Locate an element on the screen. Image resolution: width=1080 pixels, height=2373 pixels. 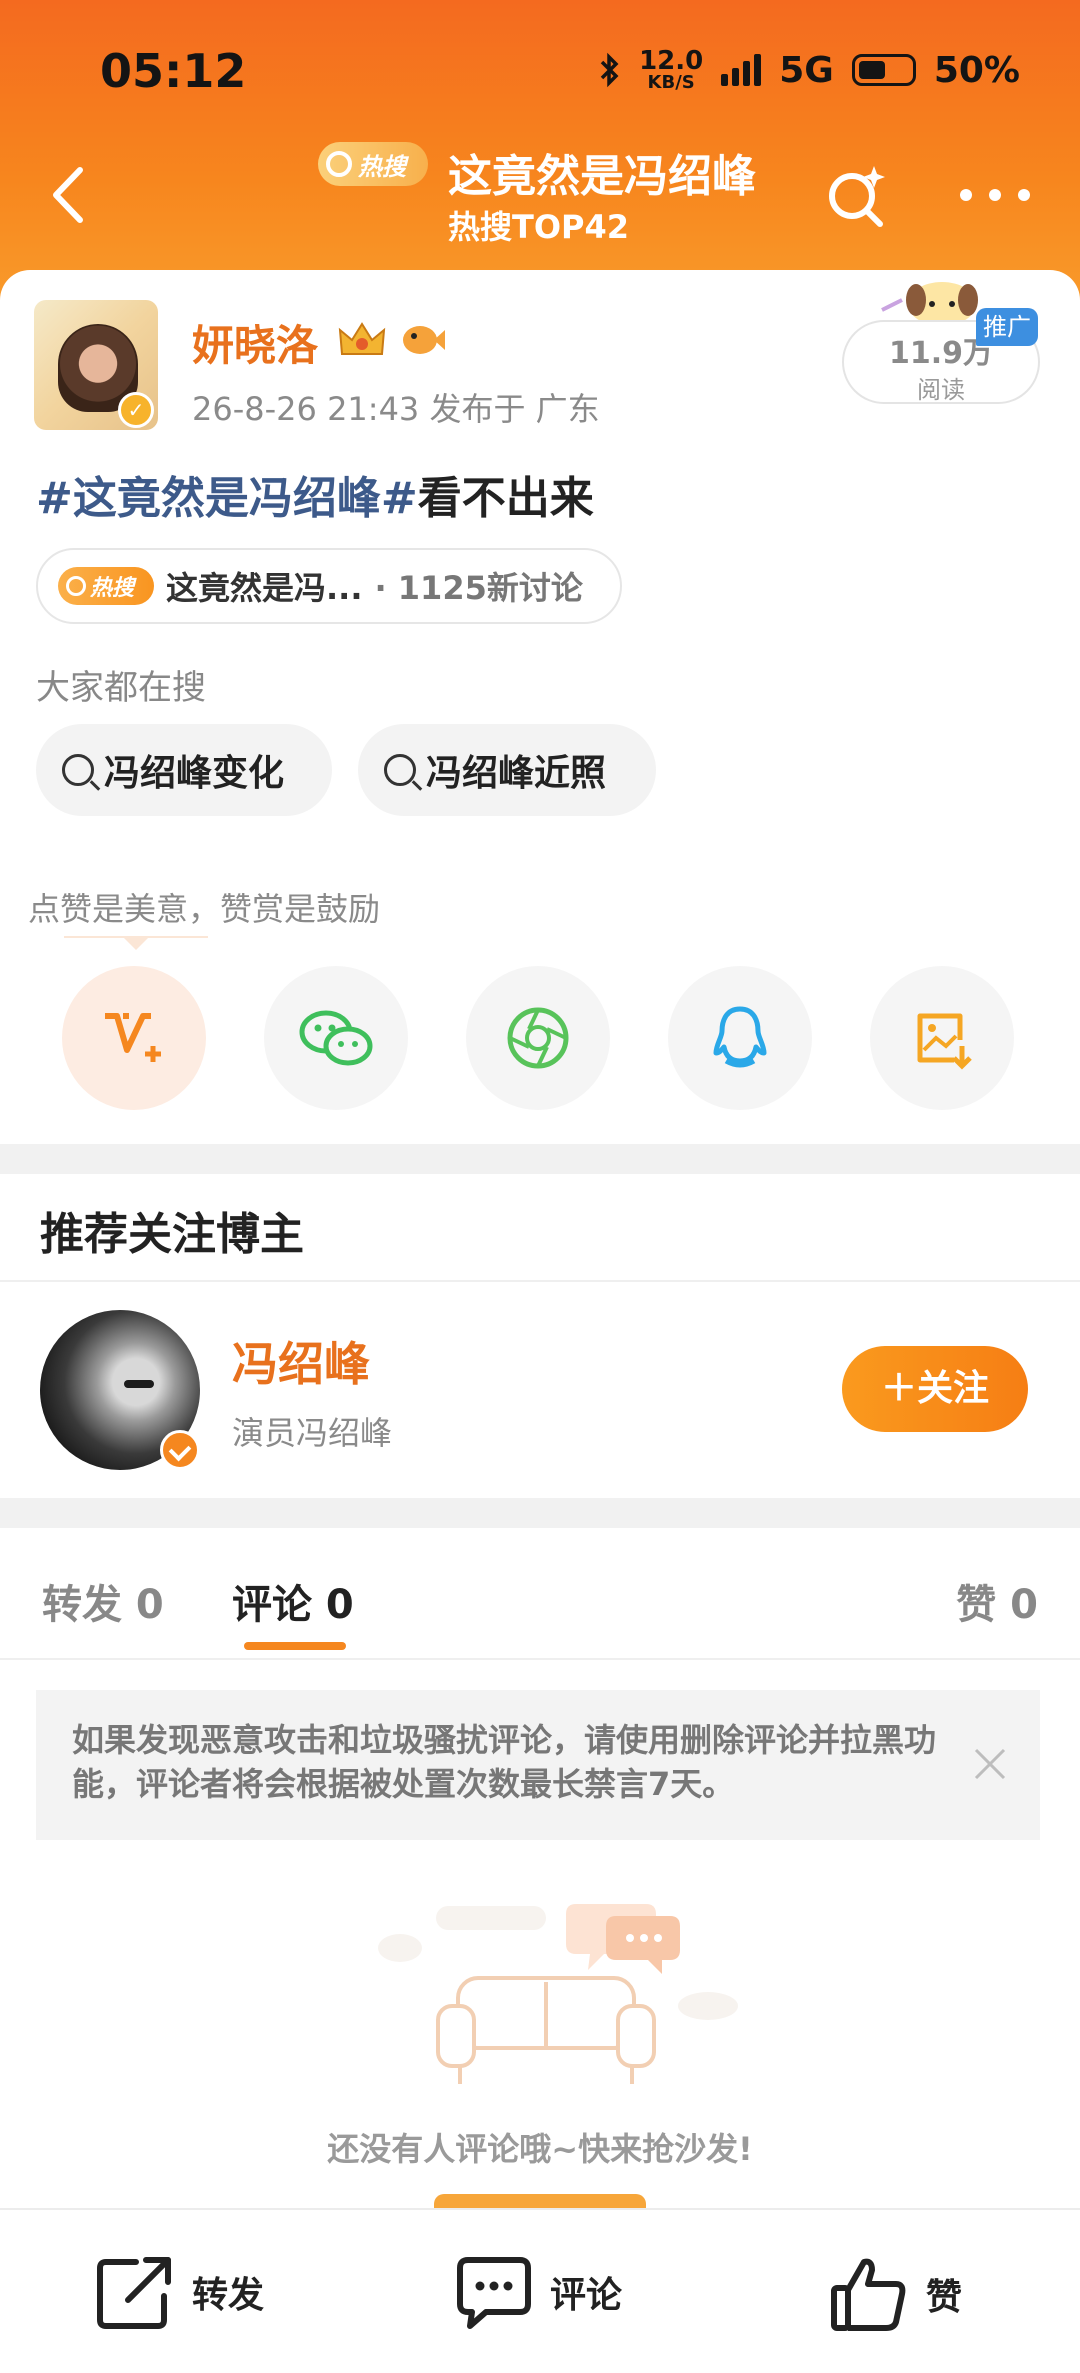
hot-search-tag: 热搜 is located at coordinates (106, 586).